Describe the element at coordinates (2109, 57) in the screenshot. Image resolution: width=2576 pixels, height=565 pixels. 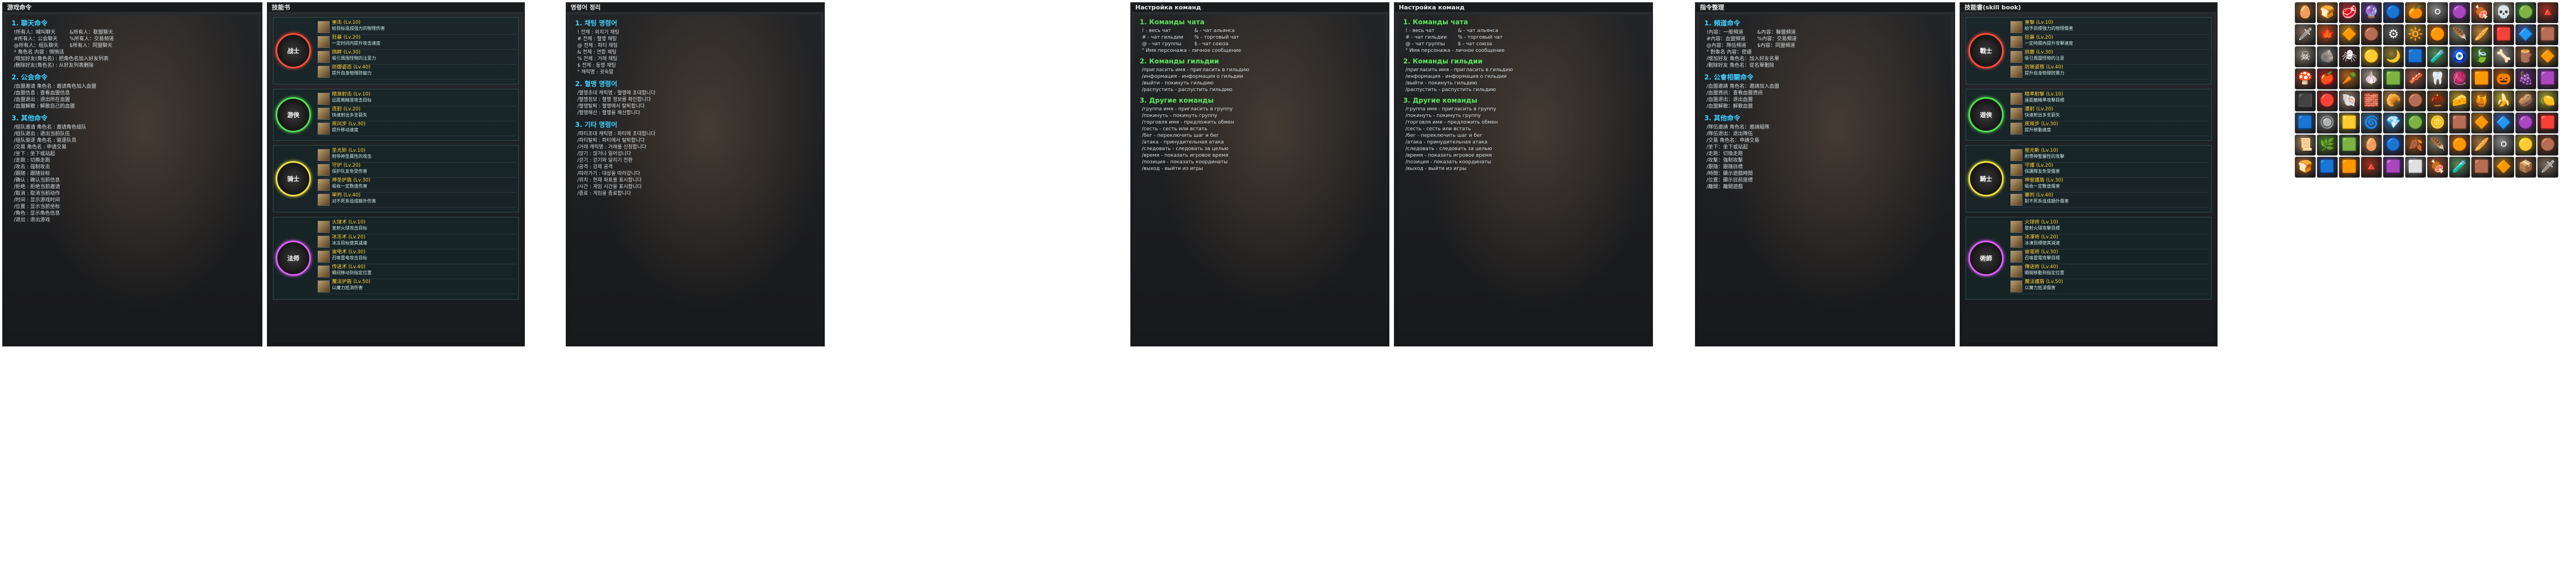
I see `skill-row: 挑釁 (Lv.30) 吸引周圍怪物的注意` at that location.